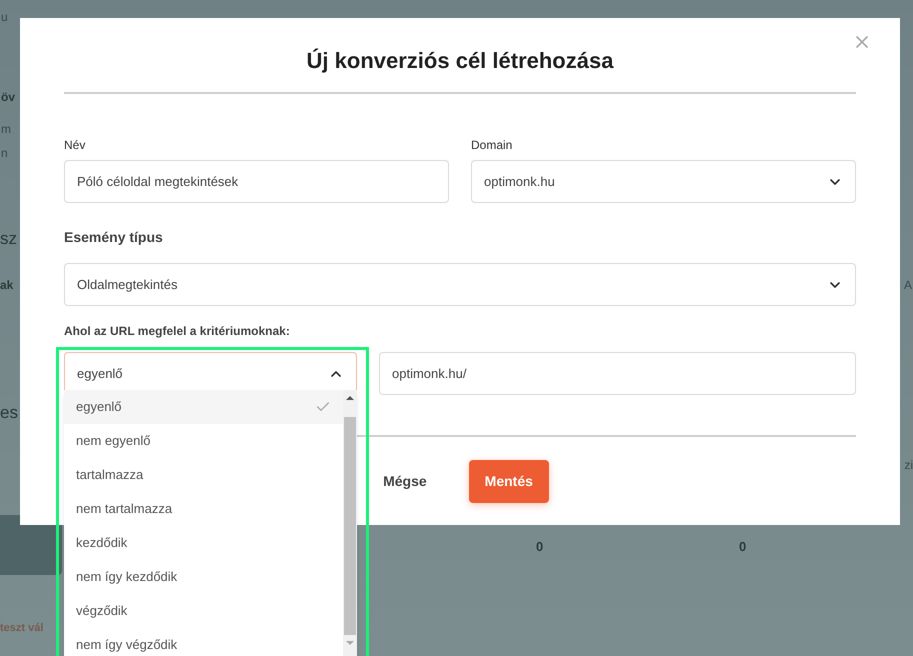 Image resolution: width=913 pixels, height=656 pixels. I want to click on dropdown-option: egyenlő, so click(203, 407).